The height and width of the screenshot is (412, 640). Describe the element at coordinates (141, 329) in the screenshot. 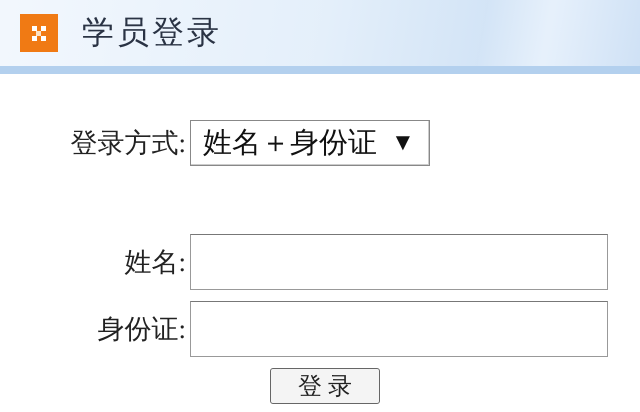

I see `field-label: 身份证:` at that location.